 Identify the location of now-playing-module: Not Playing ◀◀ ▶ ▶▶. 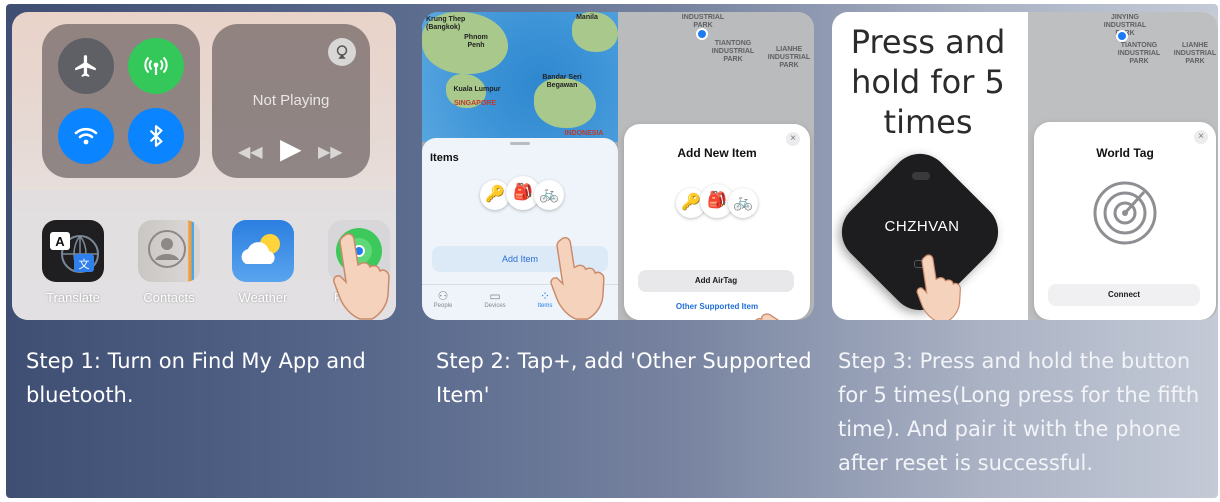
(291, 101).